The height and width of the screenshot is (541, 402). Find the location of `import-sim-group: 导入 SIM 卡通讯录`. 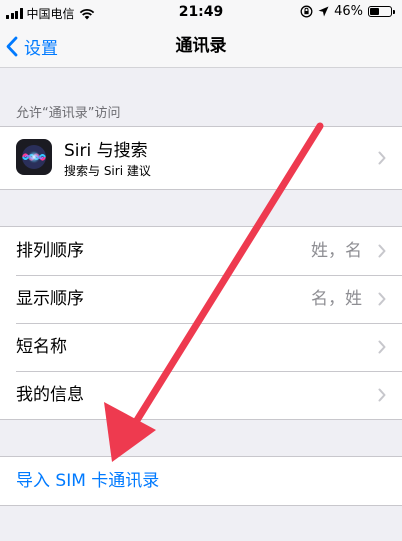

import-sim-group: 导入 SIM 卡通讯录 is located at coordinates (201, 481).